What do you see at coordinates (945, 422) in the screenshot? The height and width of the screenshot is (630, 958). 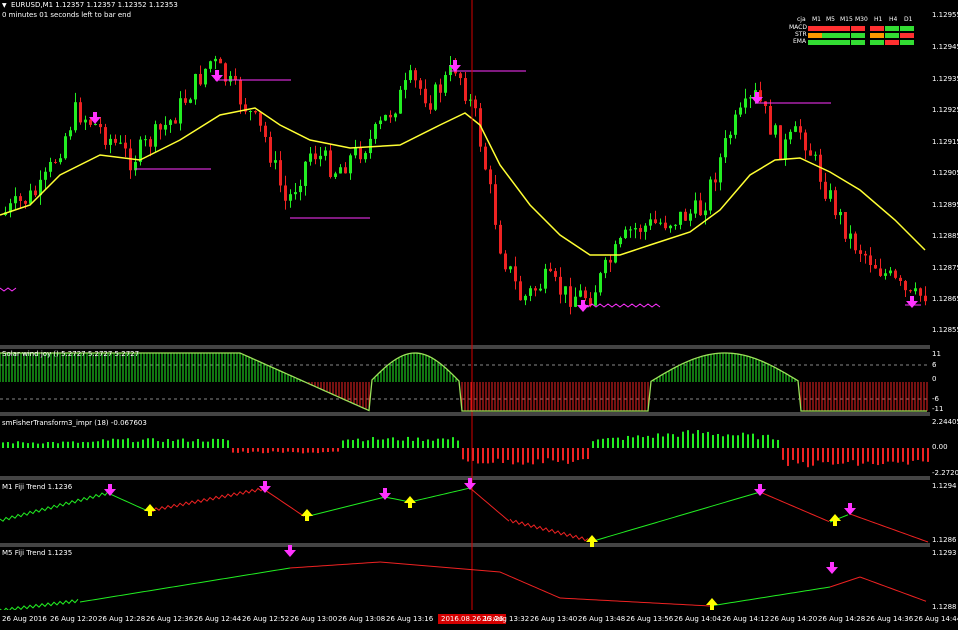 I see `fisher-scale-label: 2.24405` at bounding box center [945, 422].